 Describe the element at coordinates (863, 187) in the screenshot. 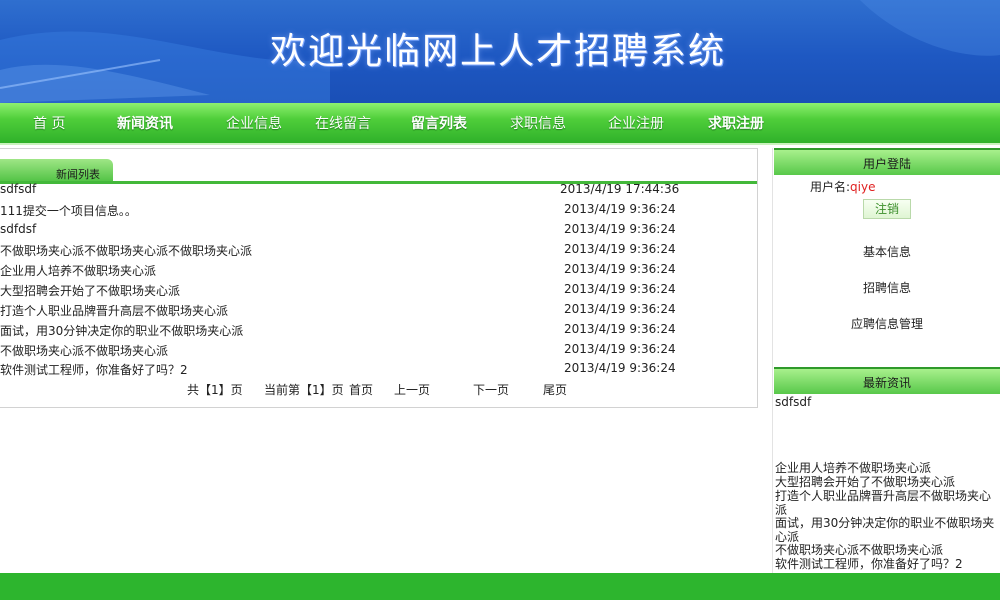

I see `username-value: qiye` at that location.